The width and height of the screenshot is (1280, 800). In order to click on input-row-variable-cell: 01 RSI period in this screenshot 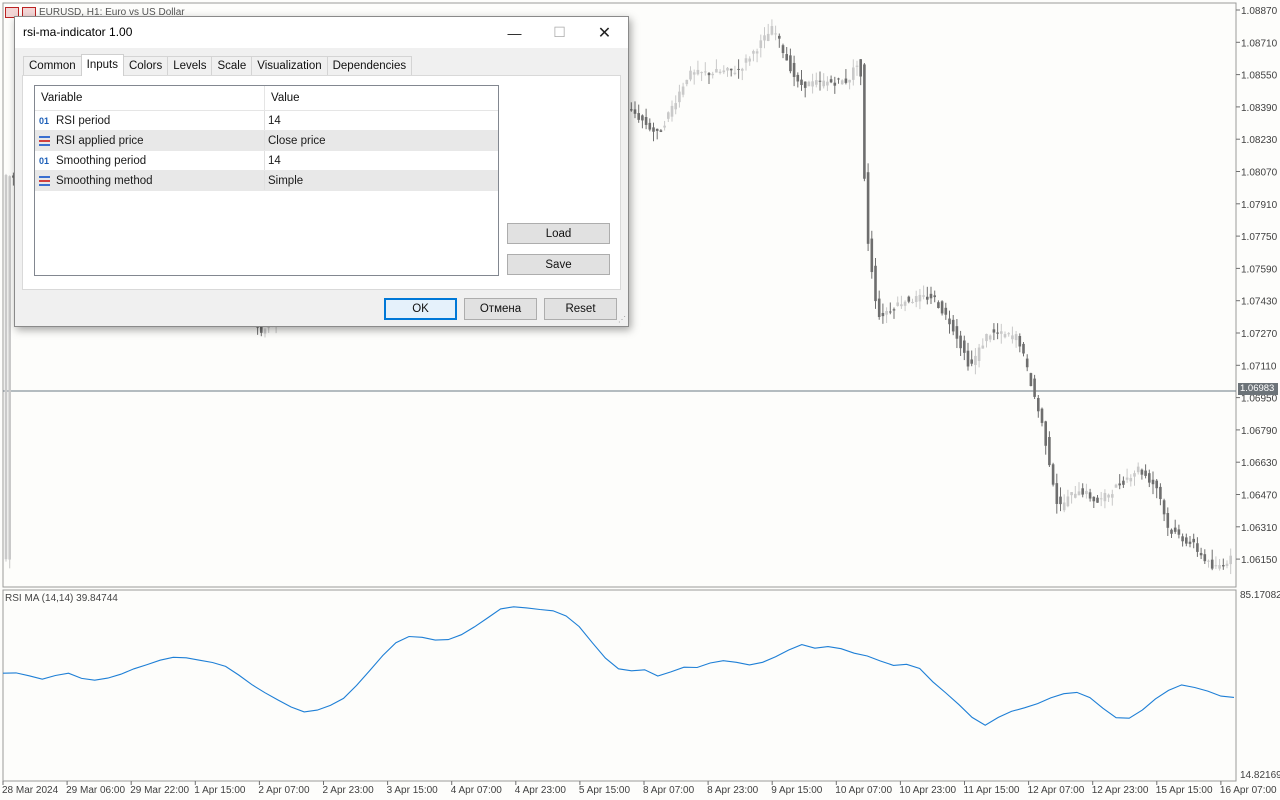, I will do `click(150, 120)`.